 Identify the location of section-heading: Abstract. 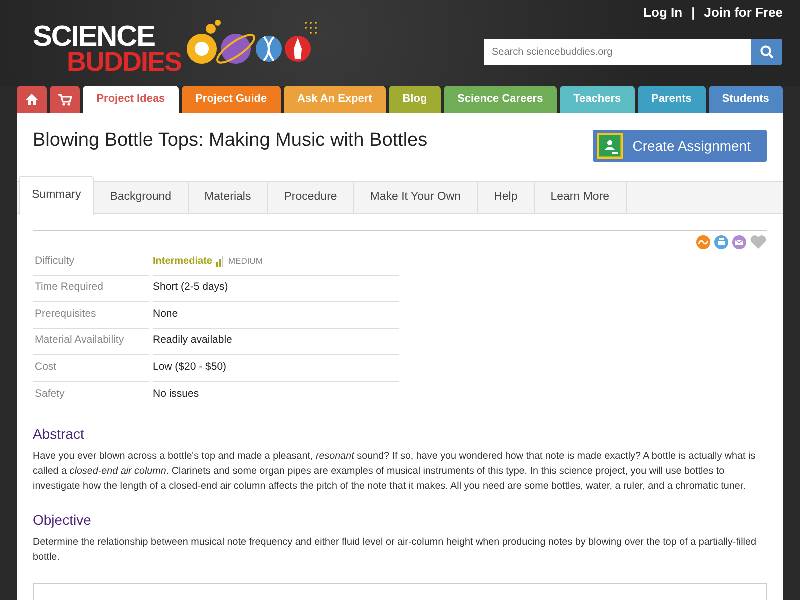
(59, 434).